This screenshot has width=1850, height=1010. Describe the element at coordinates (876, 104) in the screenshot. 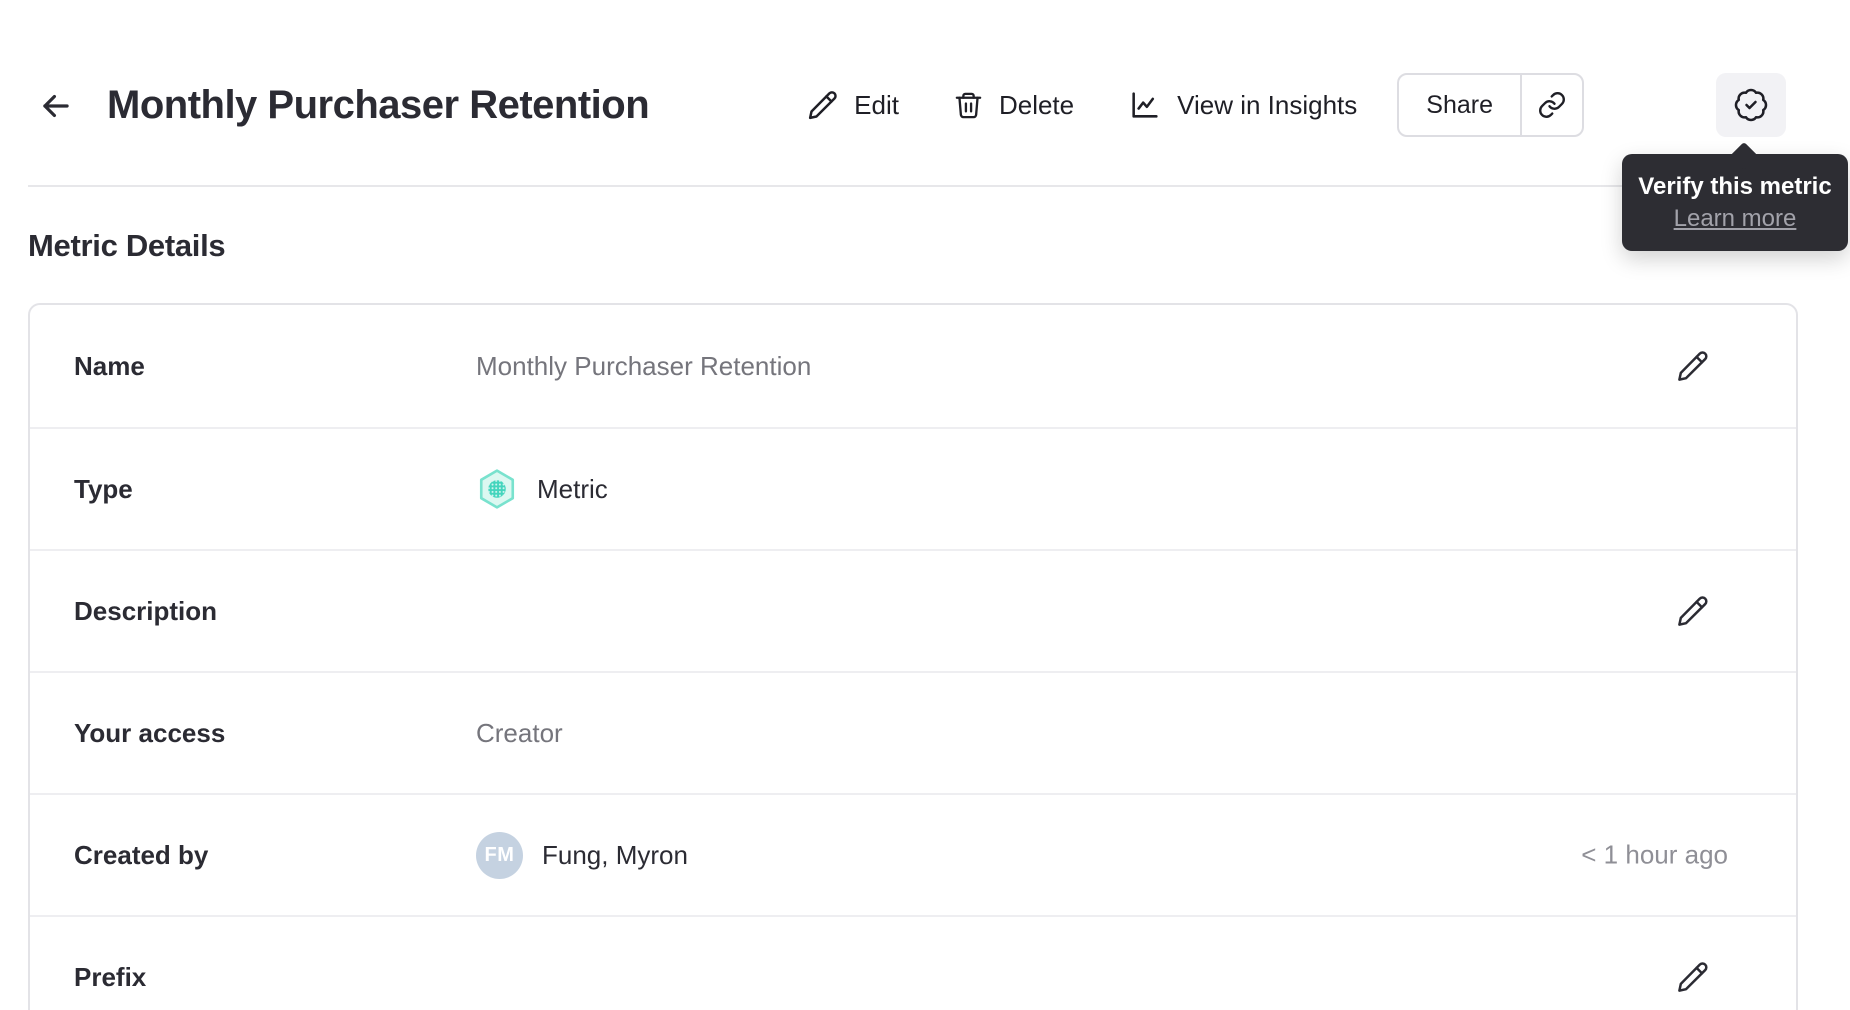

I see `edit-label: Edit` at that location.